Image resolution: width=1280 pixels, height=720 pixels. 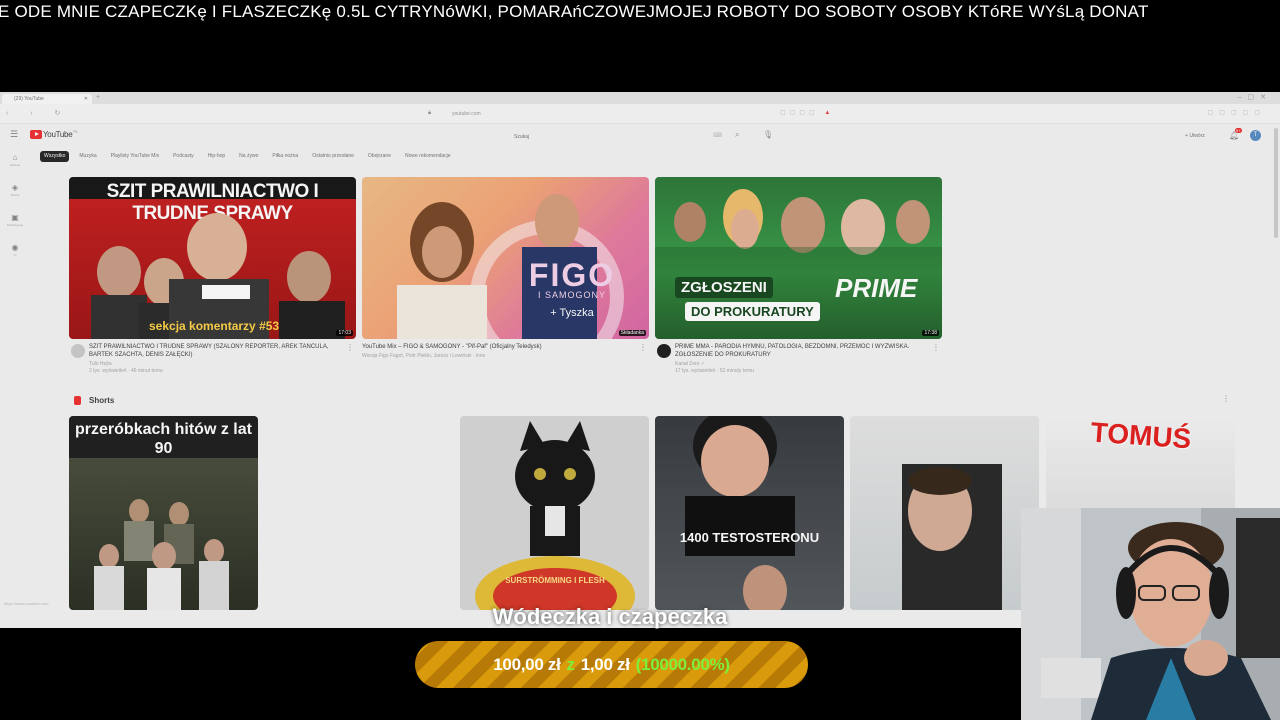 What do you see at coordinates (1141, 435) in the screenshot?
I see `short-title: TOMUŚ` at bounding box center [1141, 435].